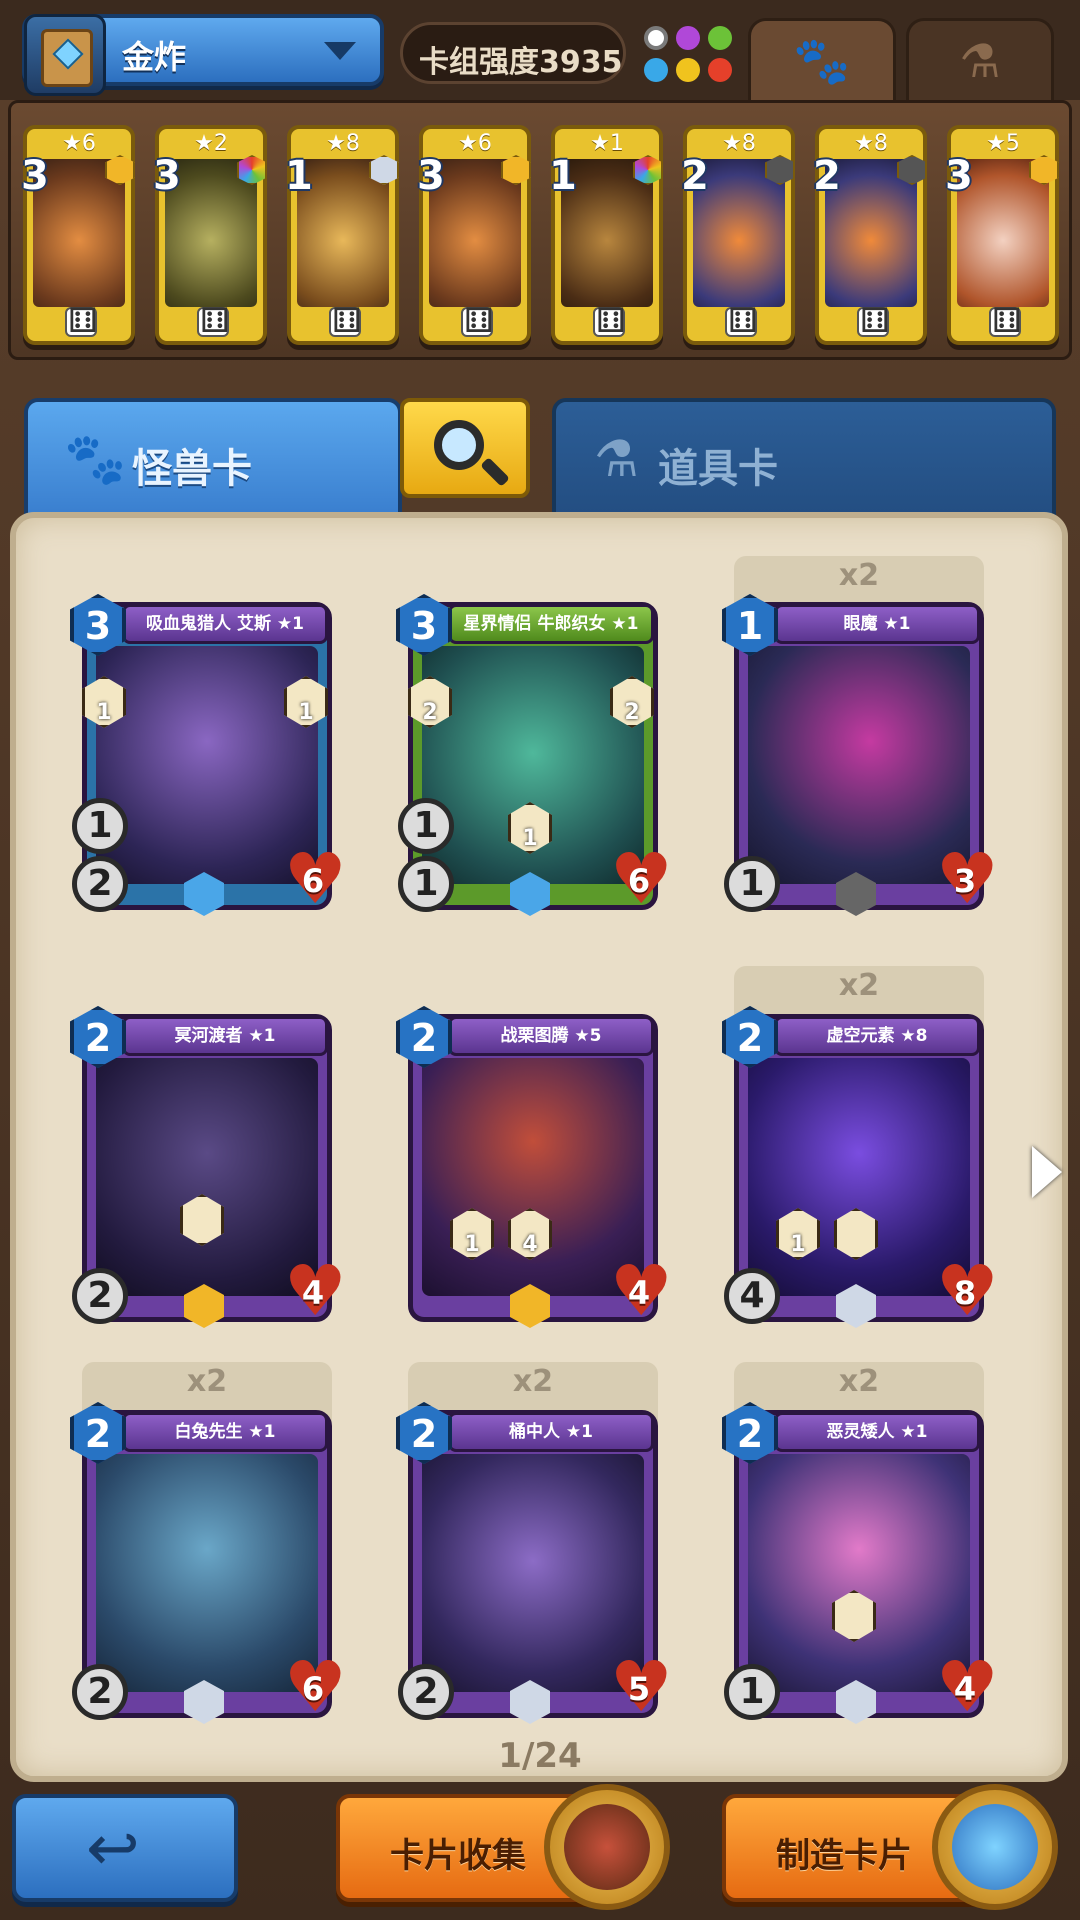 This screenshot has height=1920, width=1080. What do you see at coordinates (551, 624) in the screenshot?
I see `card-name: 星界情侣 牛郎织女 ★1` at bounding box center [551, 624].